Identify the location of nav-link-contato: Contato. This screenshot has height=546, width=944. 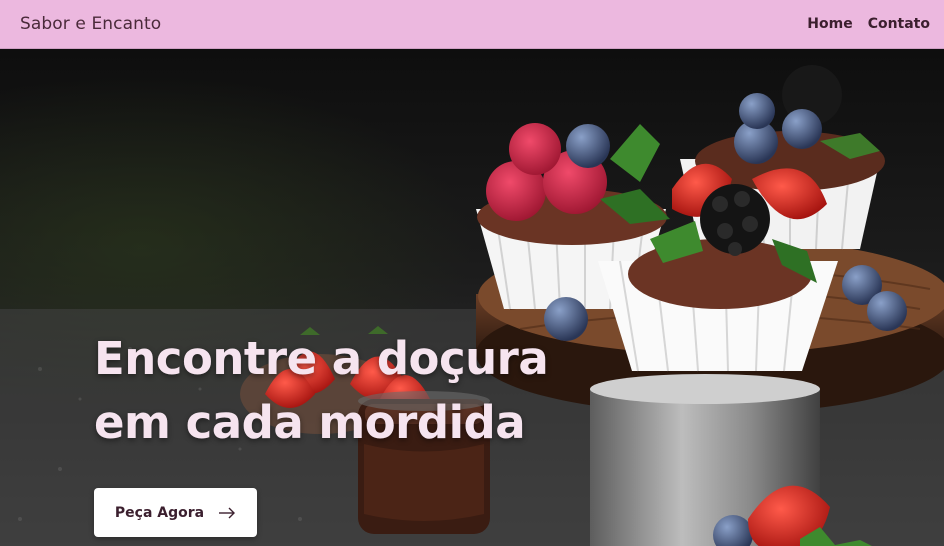
(899, 24).